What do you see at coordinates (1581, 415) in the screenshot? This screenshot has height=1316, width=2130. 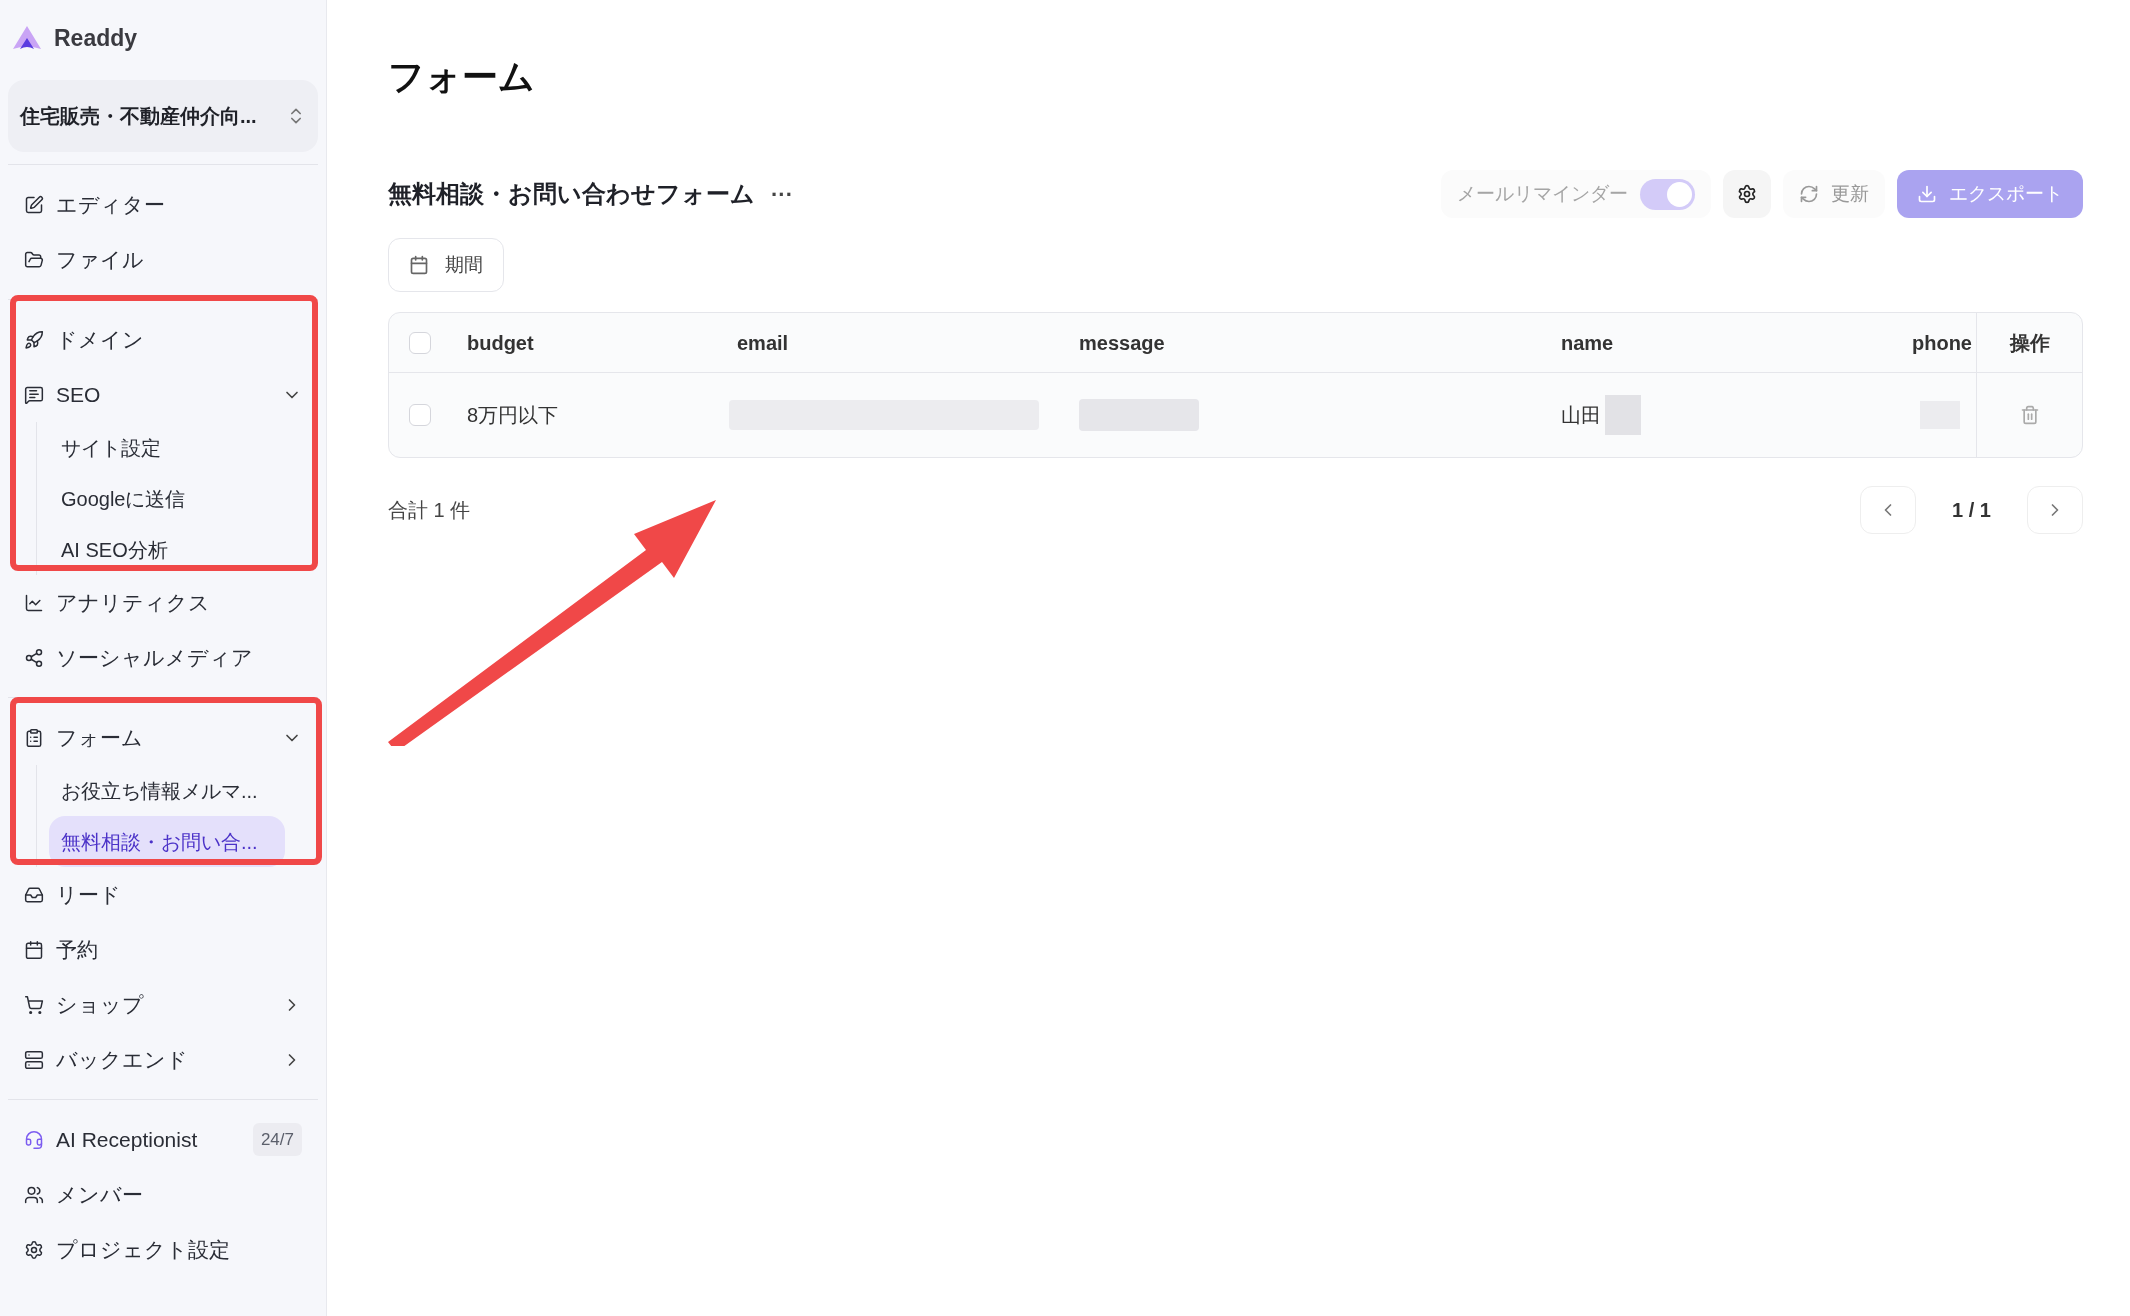 I see `table-cell-text: 山田` at bounding box center [1581, 415].